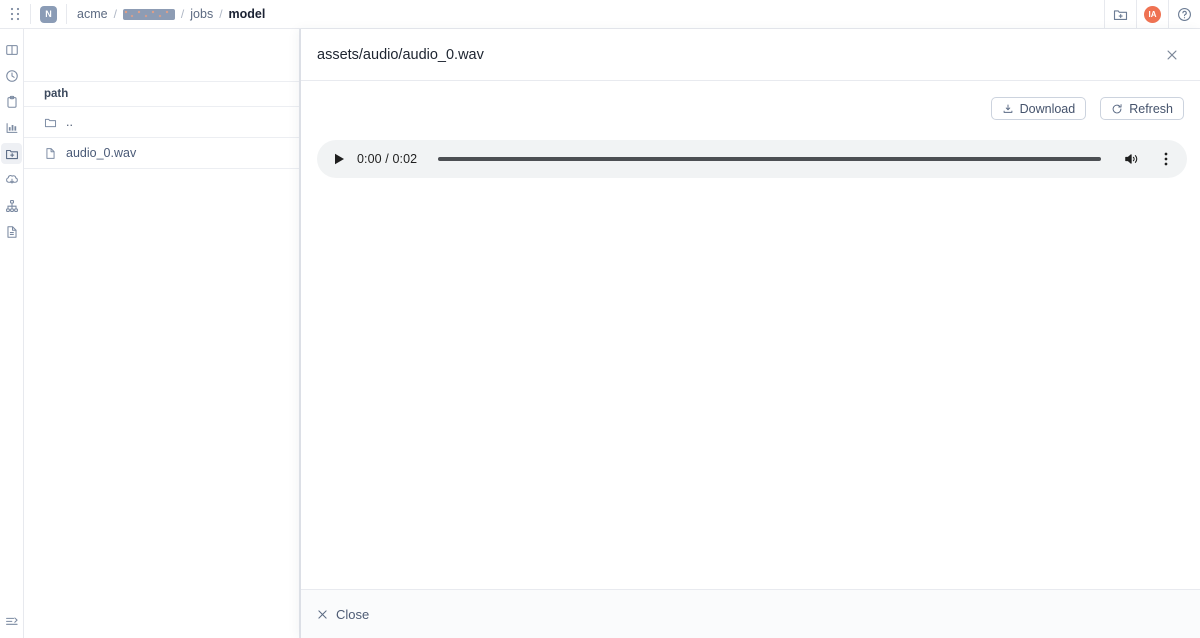  Describe the element at coordinates (69, 122) in the screenshot. I see `list-item-label: ..` at that location.